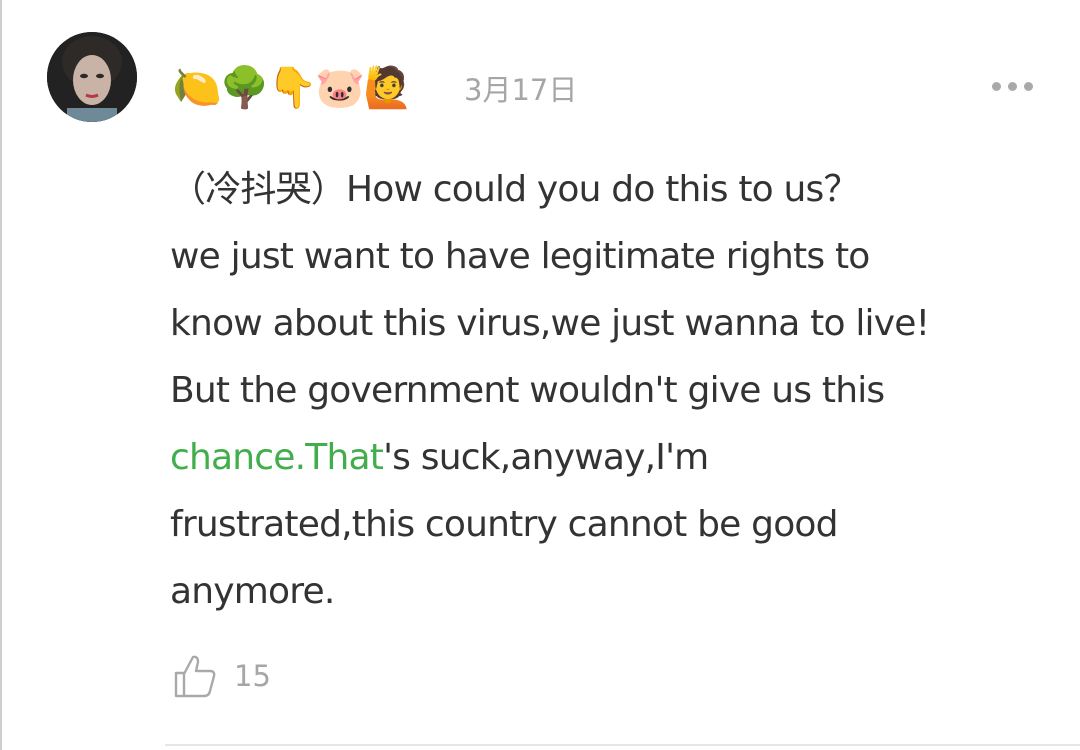  What do you see at coordinates (252, 676) in the screenshot?
I see `like-count: 15` at bounding box center [252, 676].